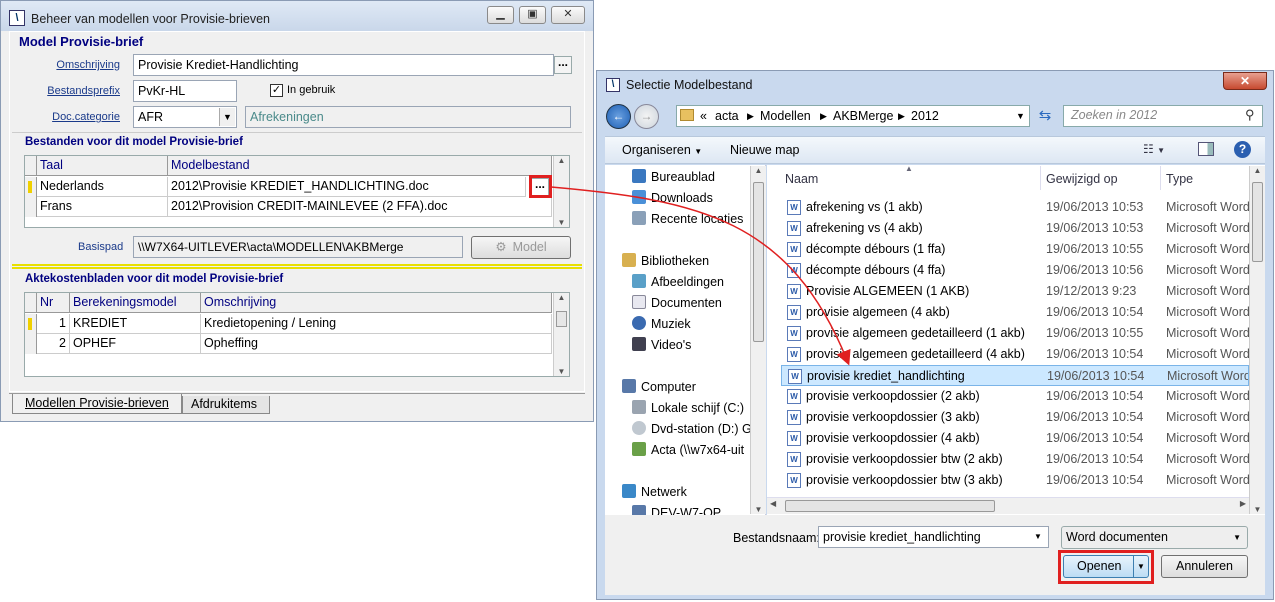 The width and height of the screenshot is (1275, 602). I want to click on breadcrumb-more: «, so click(703, 116).